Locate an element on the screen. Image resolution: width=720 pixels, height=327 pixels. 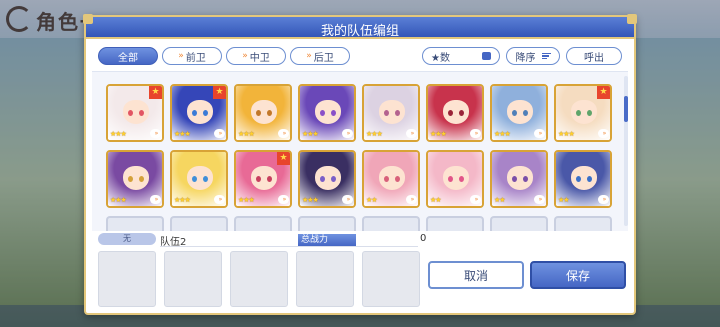
call-button: 呼出 is located at coordinates (594, 56).